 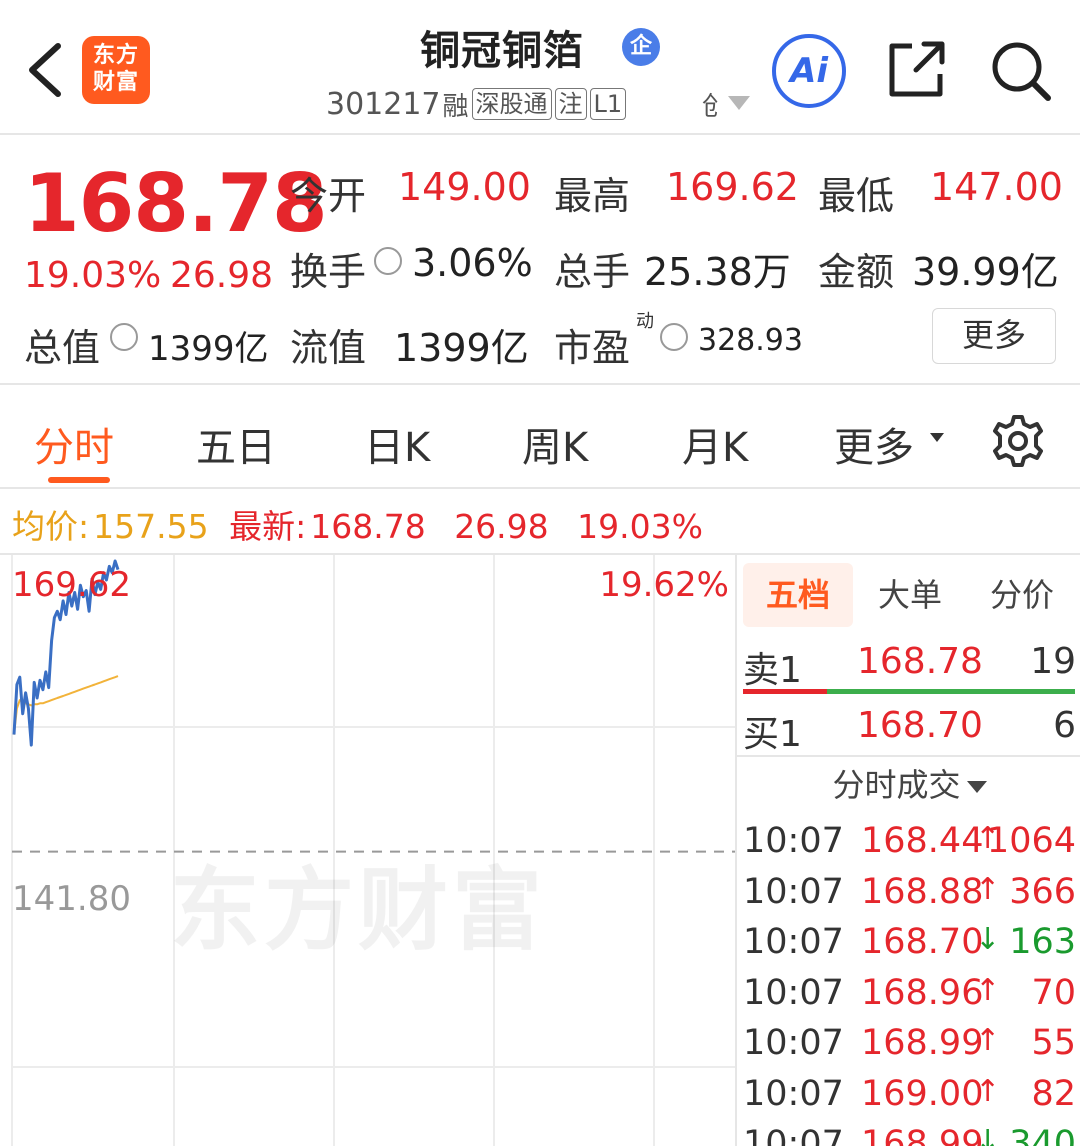 I want to click on tick-volume: 340, so click(x=1042, y=1135).